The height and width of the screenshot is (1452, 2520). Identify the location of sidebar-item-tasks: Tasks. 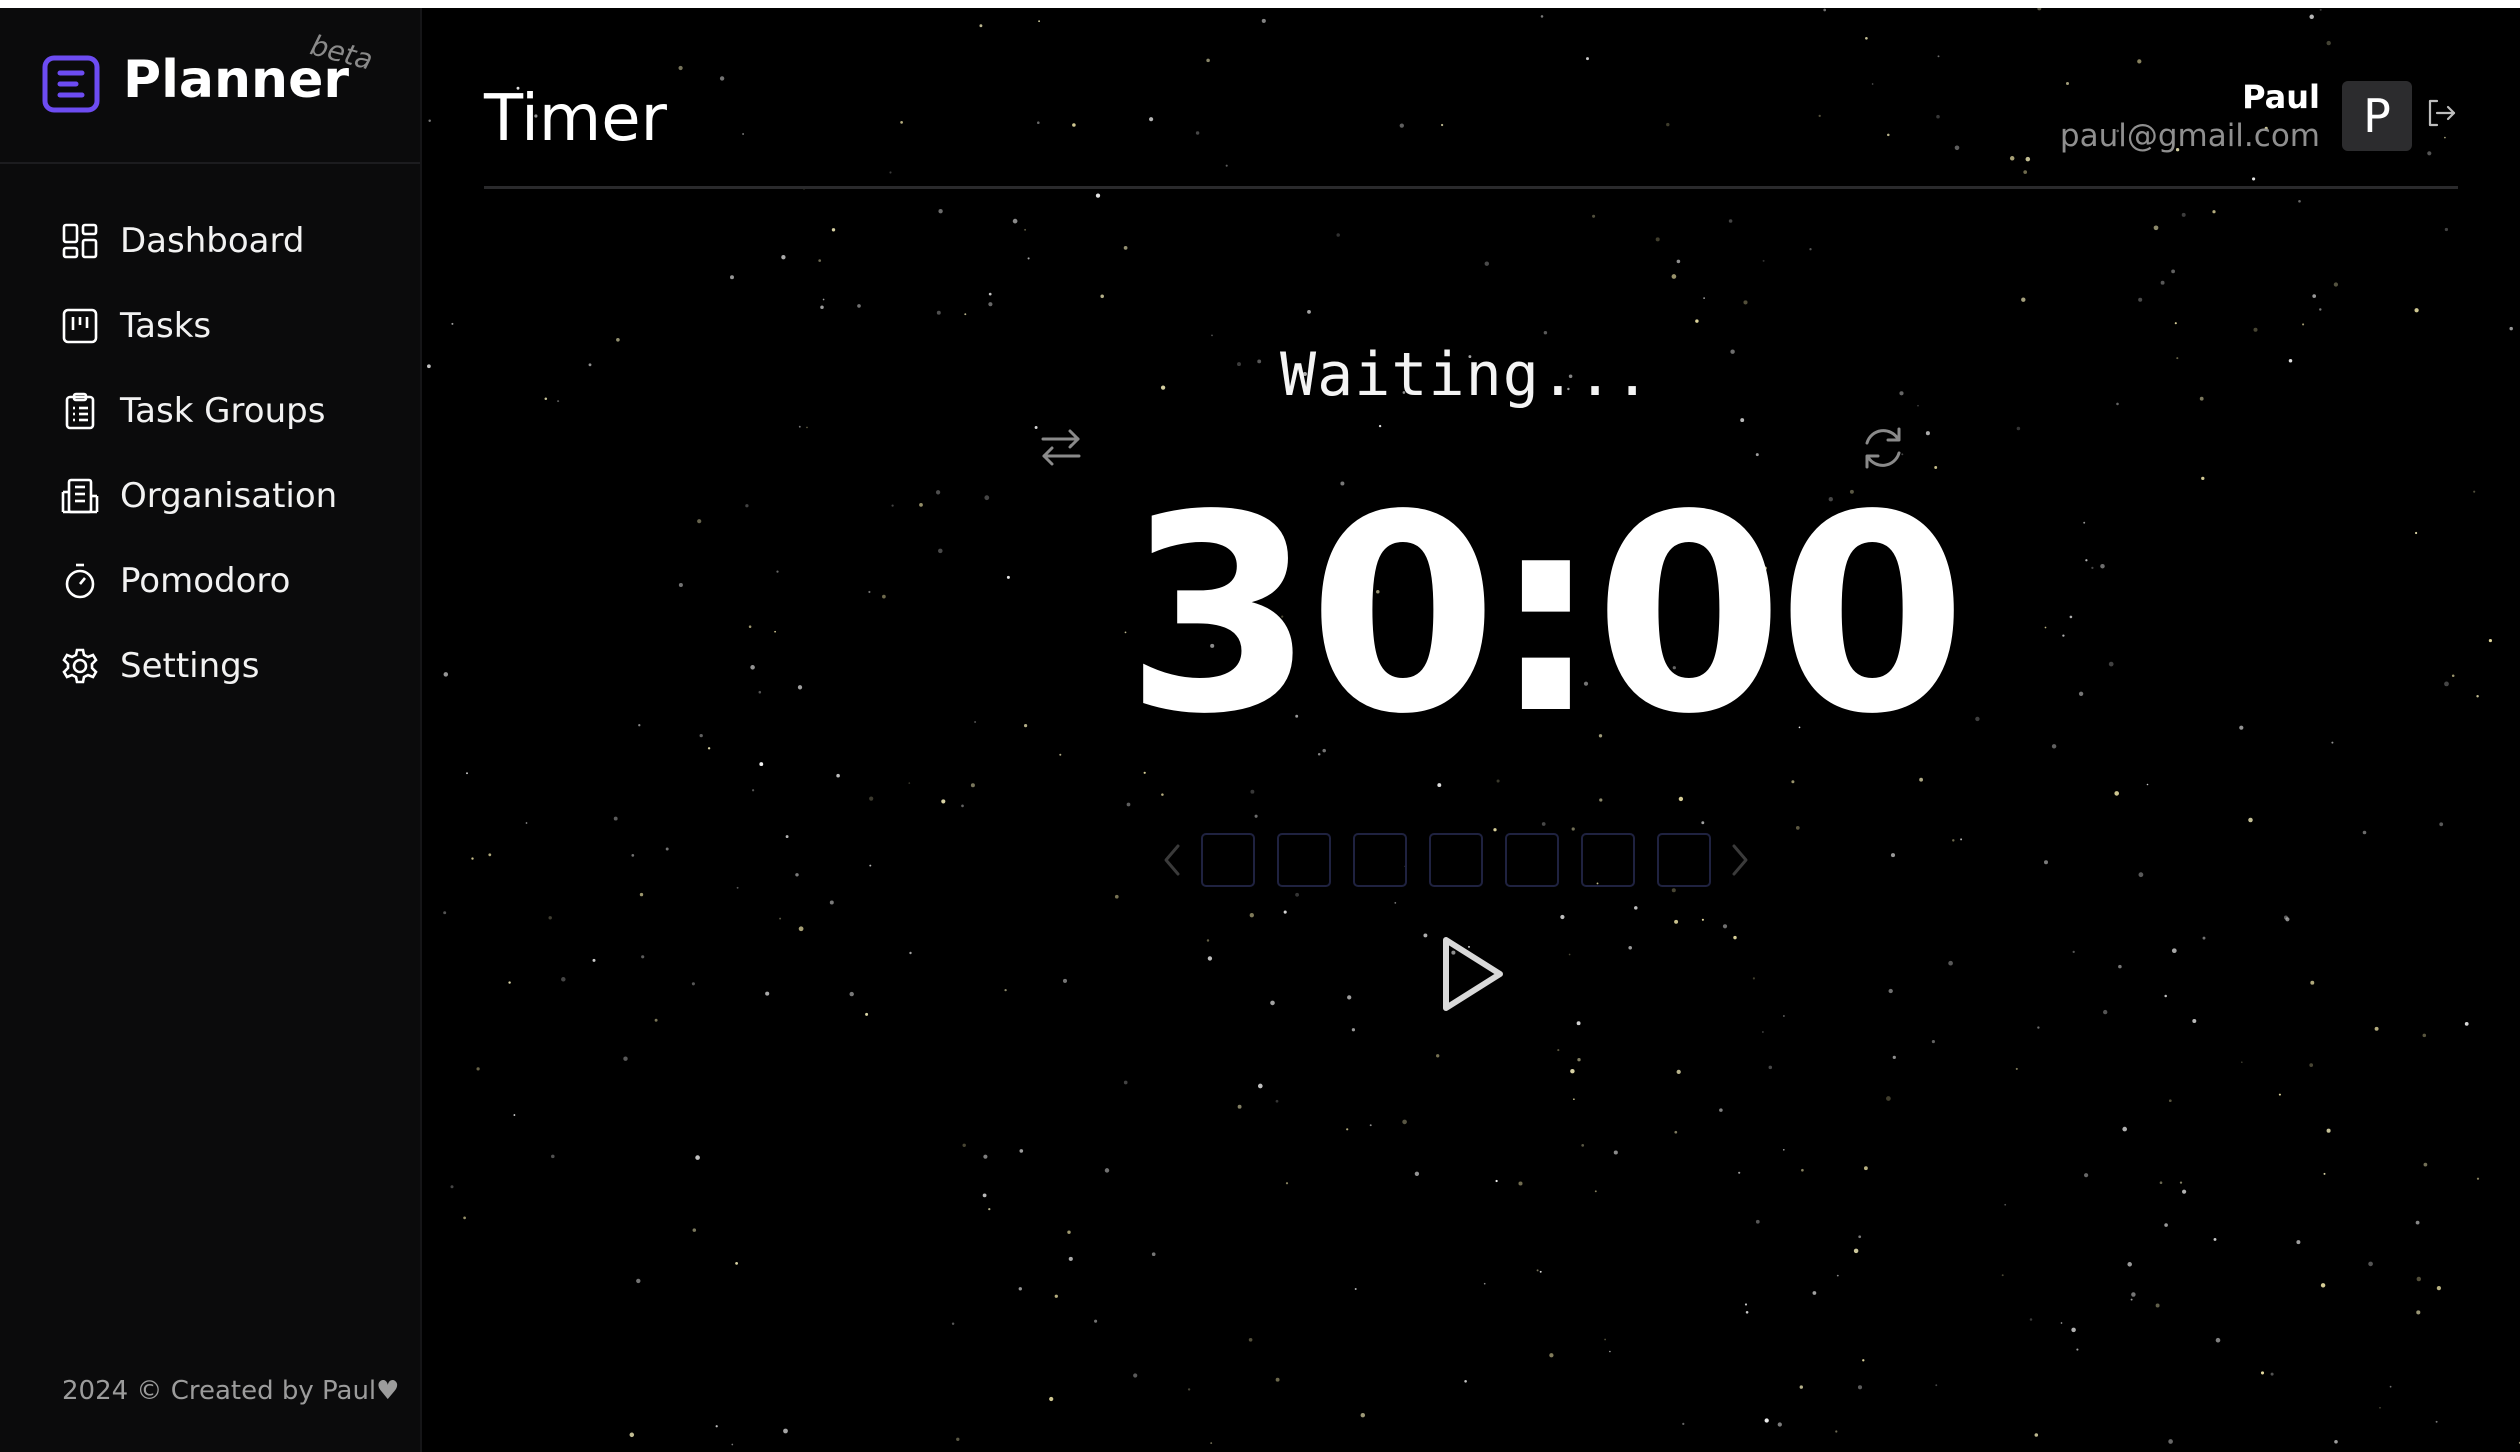
(210, 325).